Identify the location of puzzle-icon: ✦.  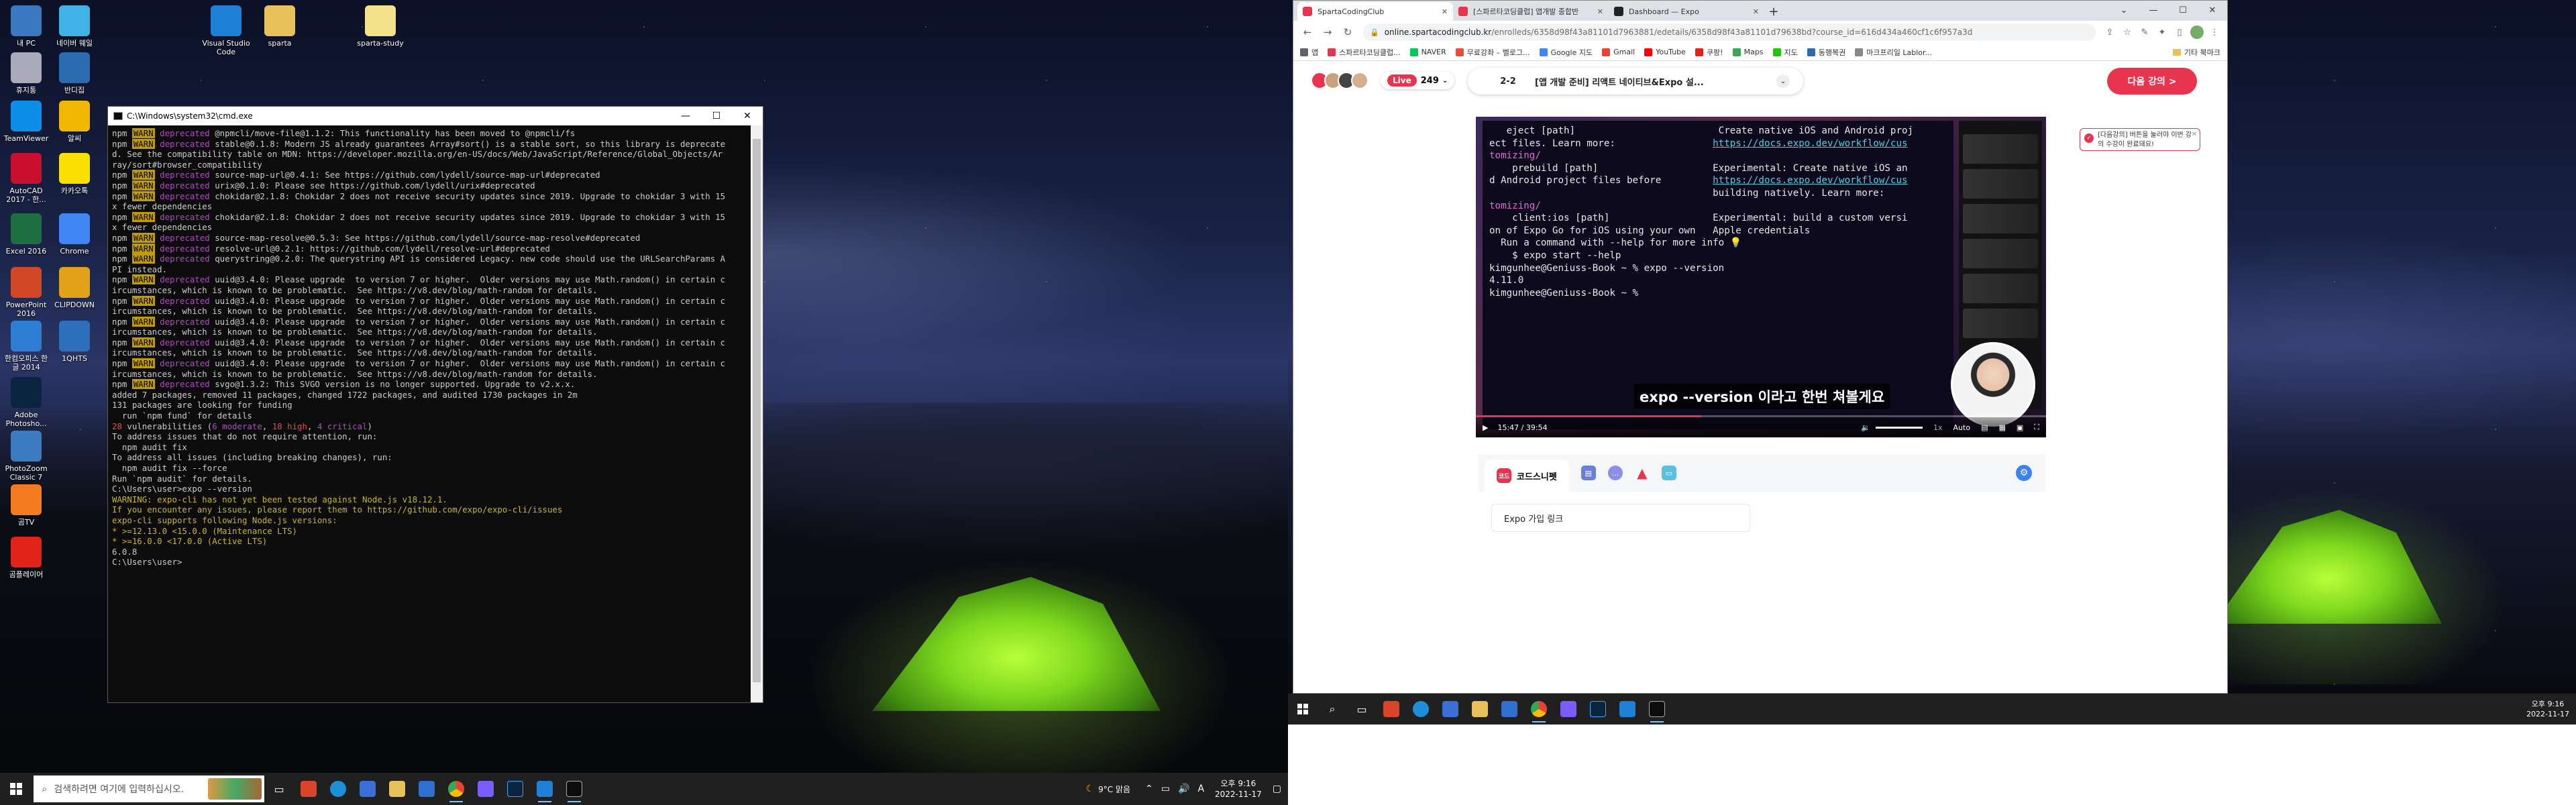
(2162, 32).